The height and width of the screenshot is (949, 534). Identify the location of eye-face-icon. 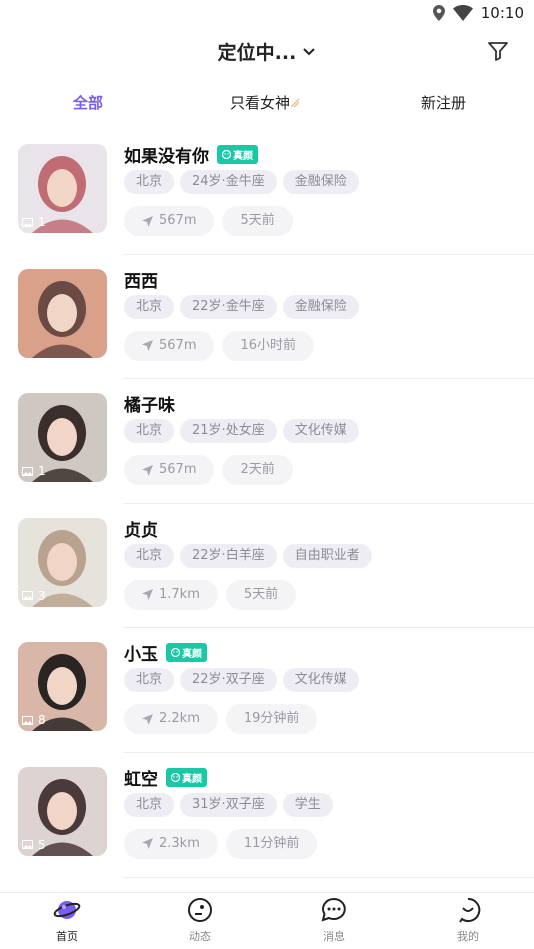
(200, 910).